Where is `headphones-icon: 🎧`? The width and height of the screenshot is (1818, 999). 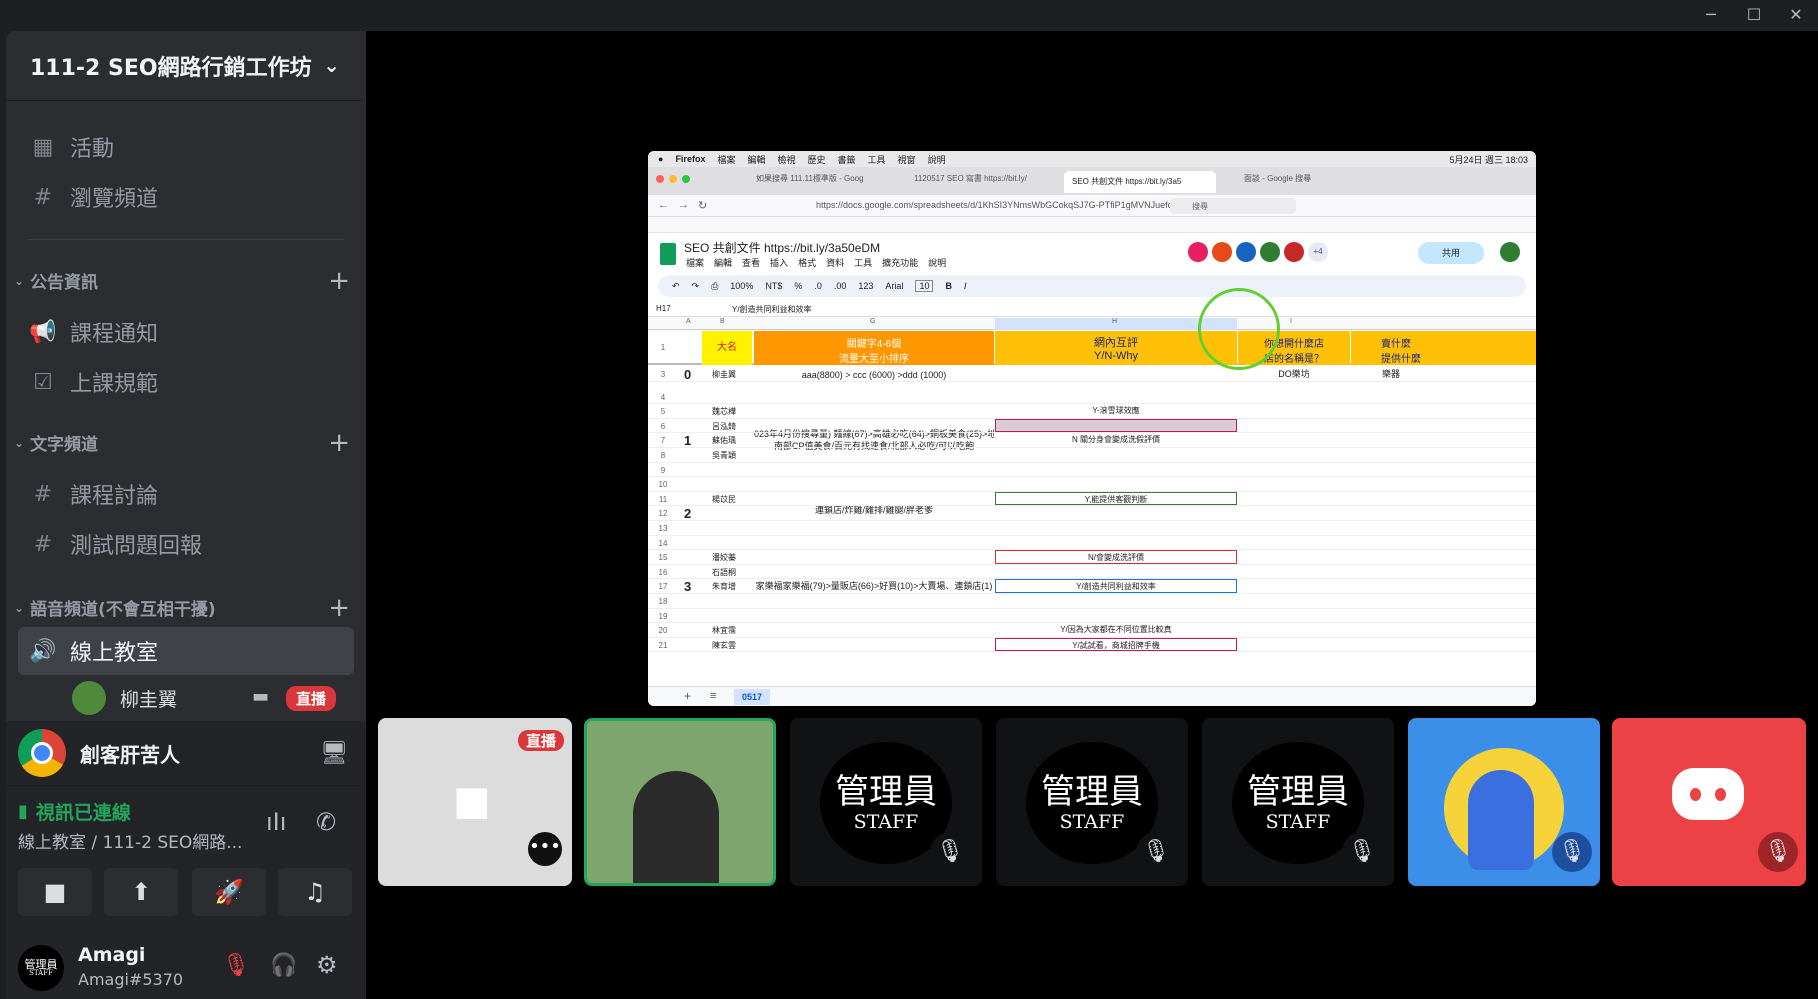
headphones-icon: 🎧 is located at coordinates (283, 965).